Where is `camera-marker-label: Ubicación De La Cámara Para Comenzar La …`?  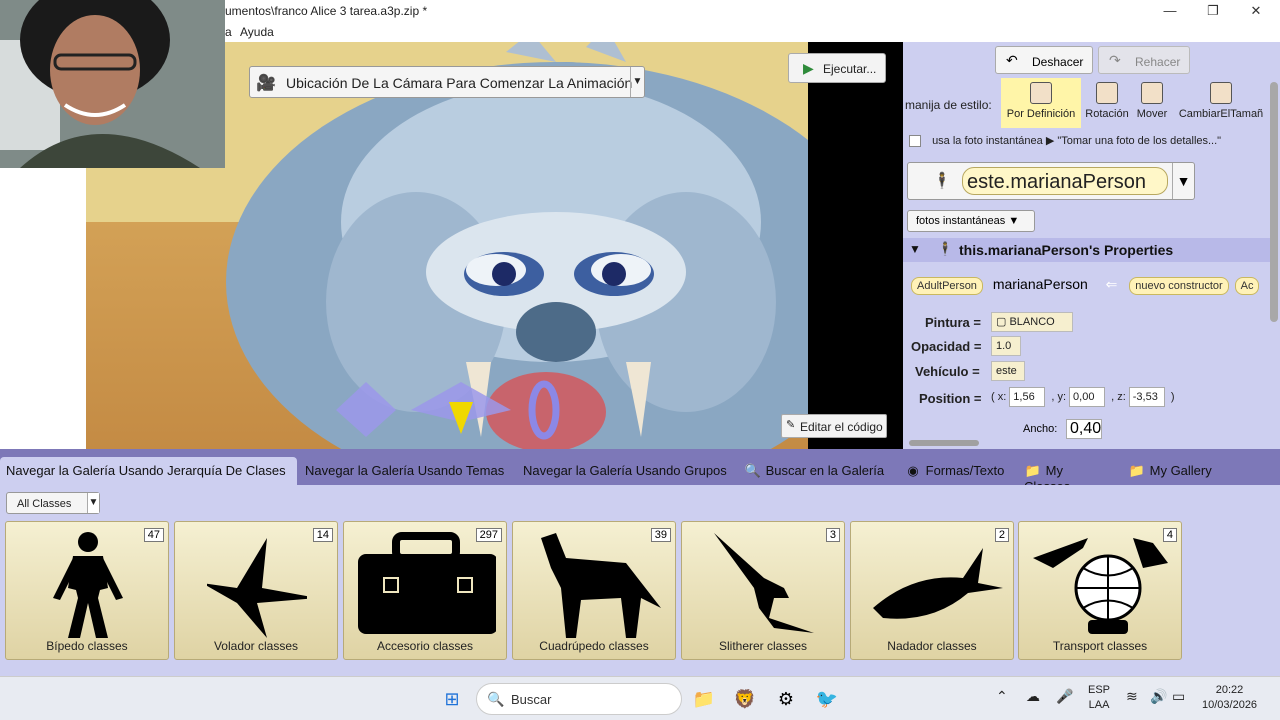
camera-marker-label: Ubicación De La Cámara Para Comenzar La … is located at coordinates (459, 83).